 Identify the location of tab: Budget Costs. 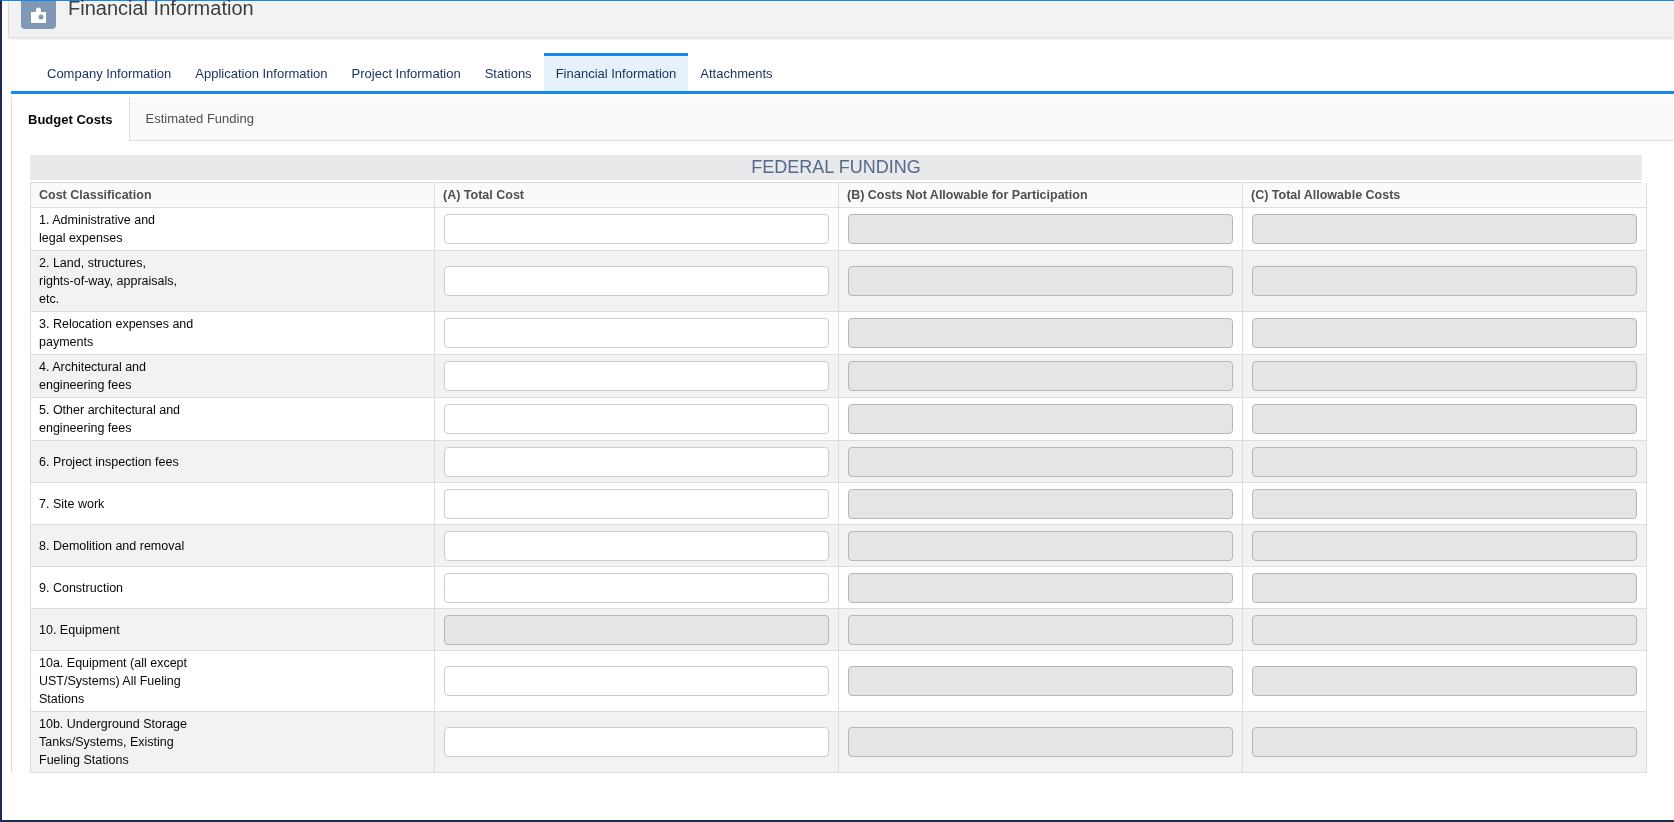
(71, 119).